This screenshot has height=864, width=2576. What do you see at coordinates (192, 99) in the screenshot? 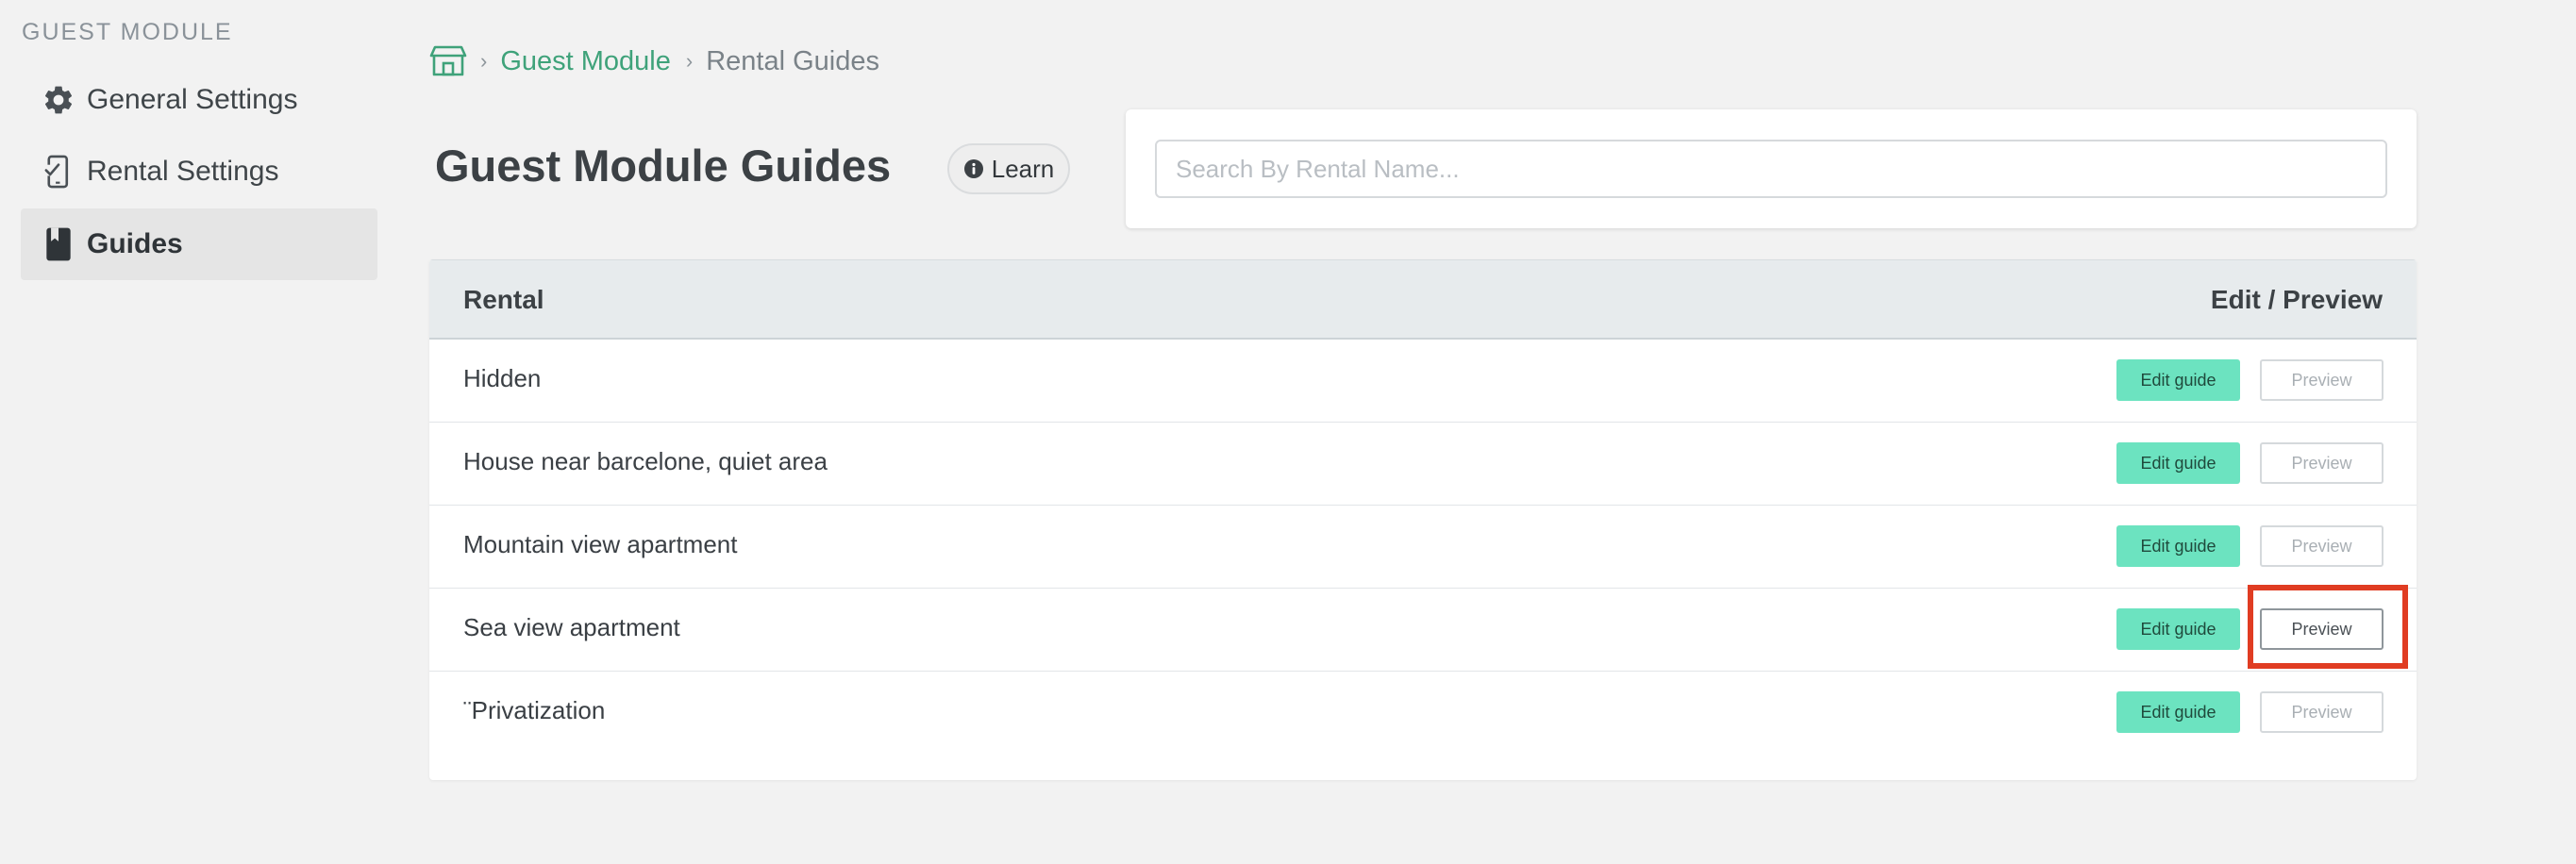
I see `sidebar-item-label: General Settings` at bounding box center [192, 99].